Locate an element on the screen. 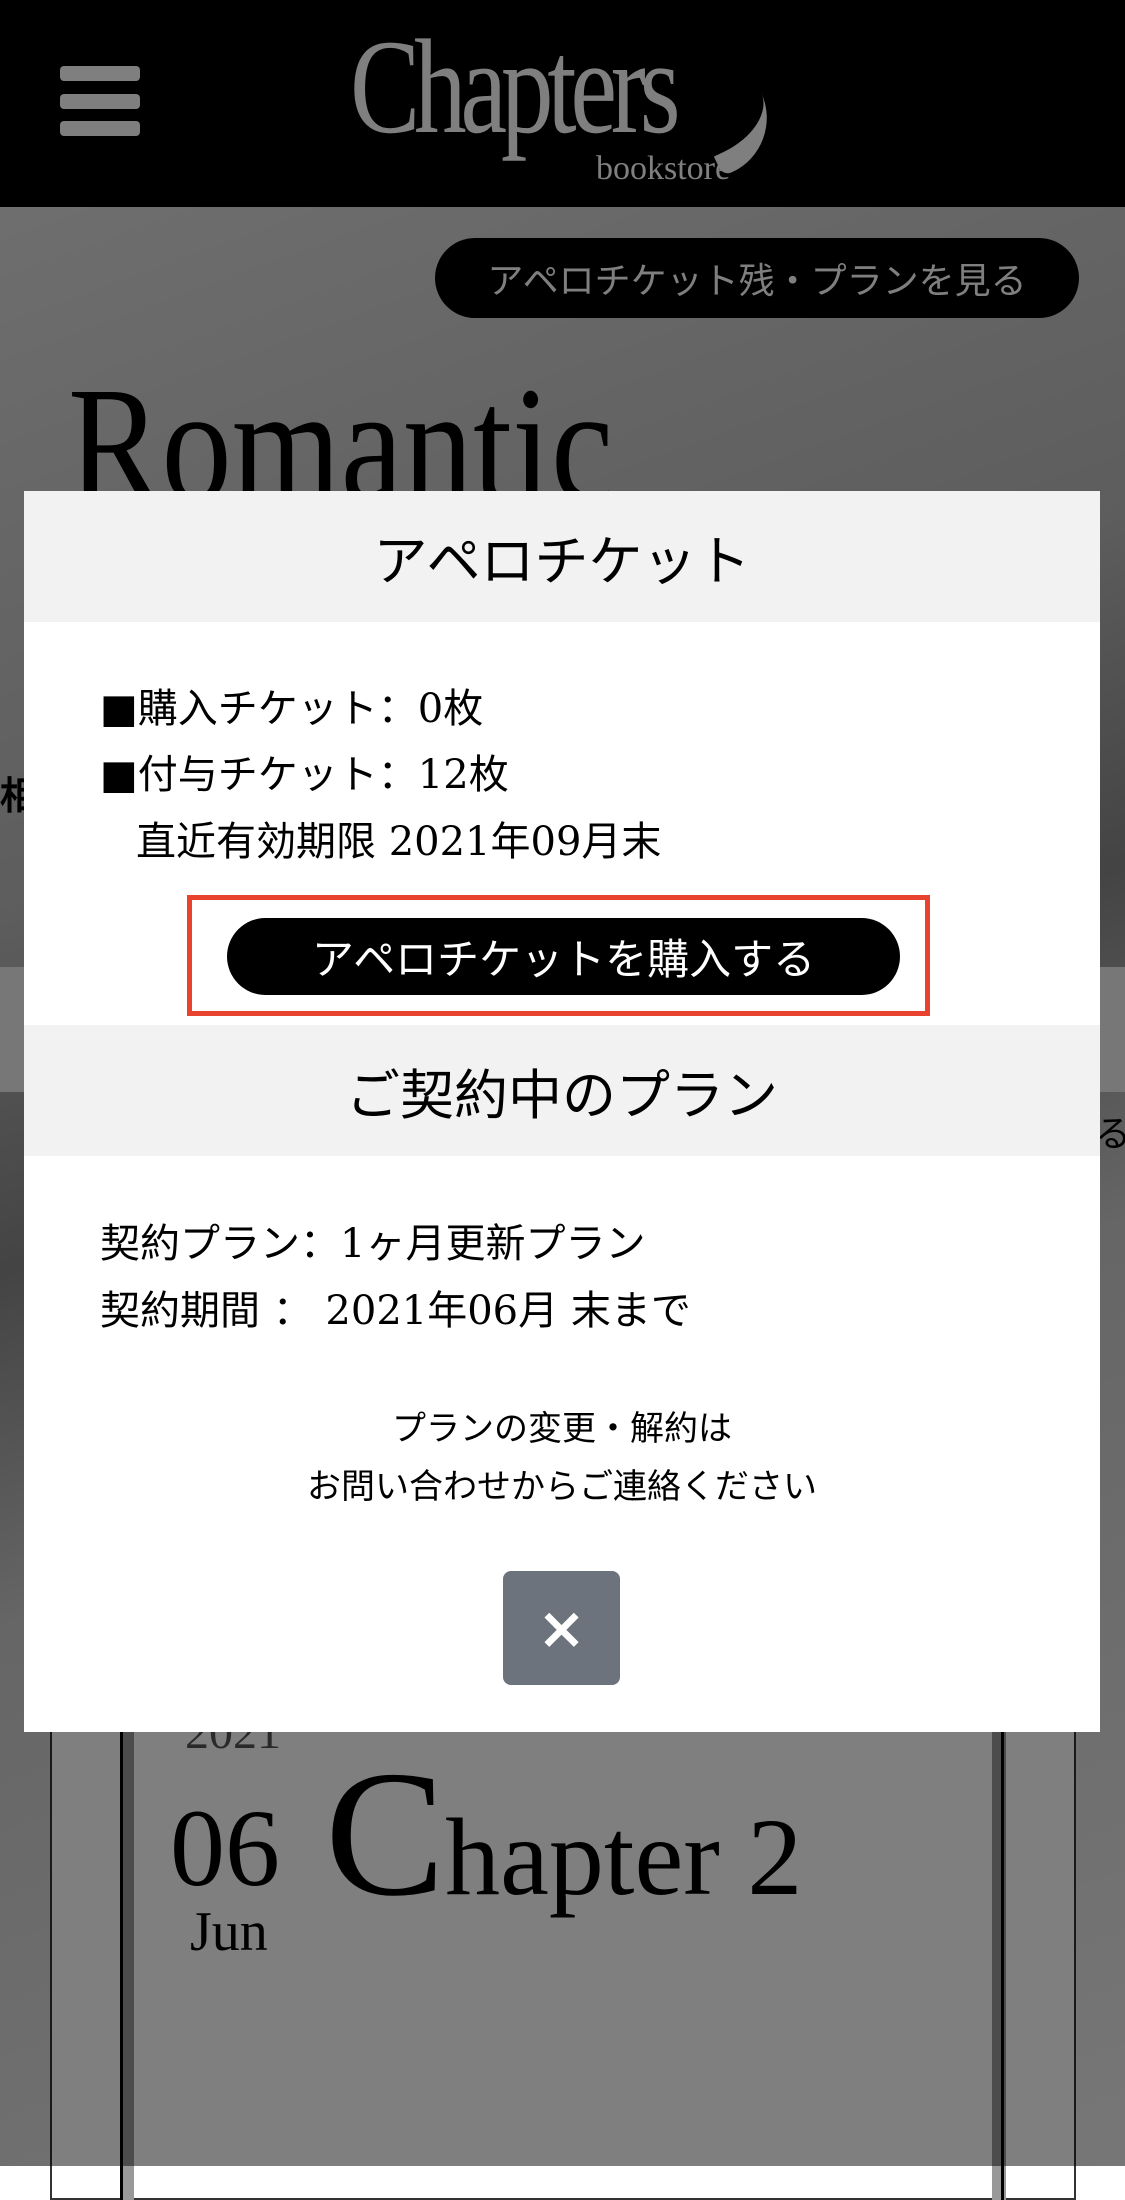  close-icon: × is located at coordinates (561, 1628).